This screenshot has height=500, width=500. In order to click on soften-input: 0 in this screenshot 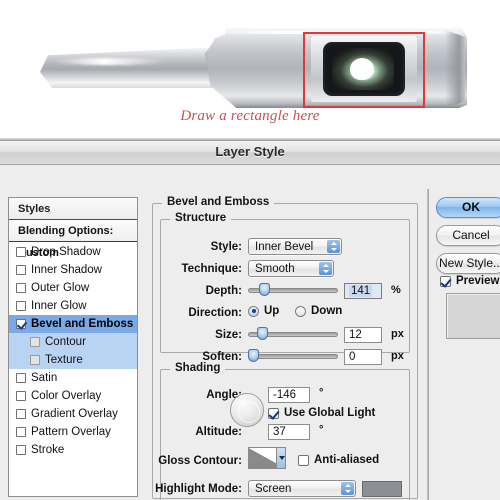, I will do `click(363, 357)`.